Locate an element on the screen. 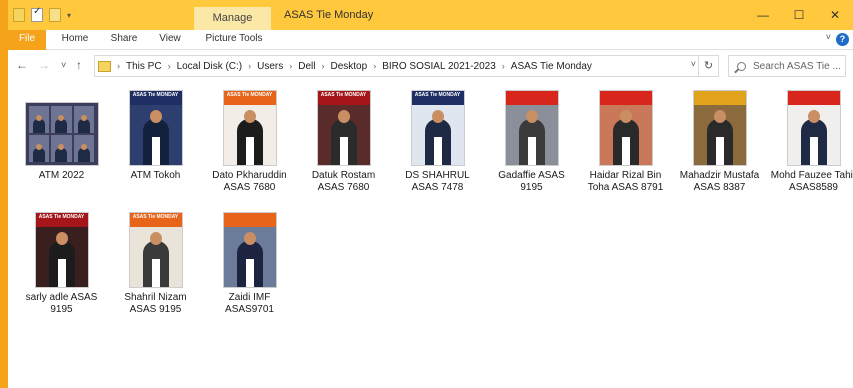 The height and width of the screenshot is (388, 853). file-name: Zaidi IMF ASAS9701 is located at coordinates (249, 303).